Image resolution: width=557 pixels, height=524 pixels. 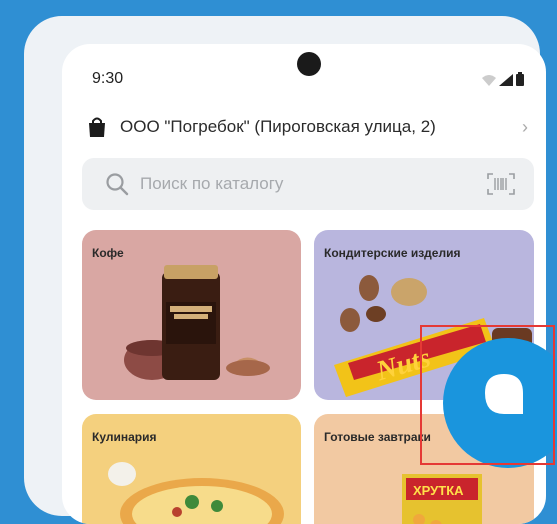 I want to click on category-tile-cooking: Кулинария, so click(x=191, y=469).